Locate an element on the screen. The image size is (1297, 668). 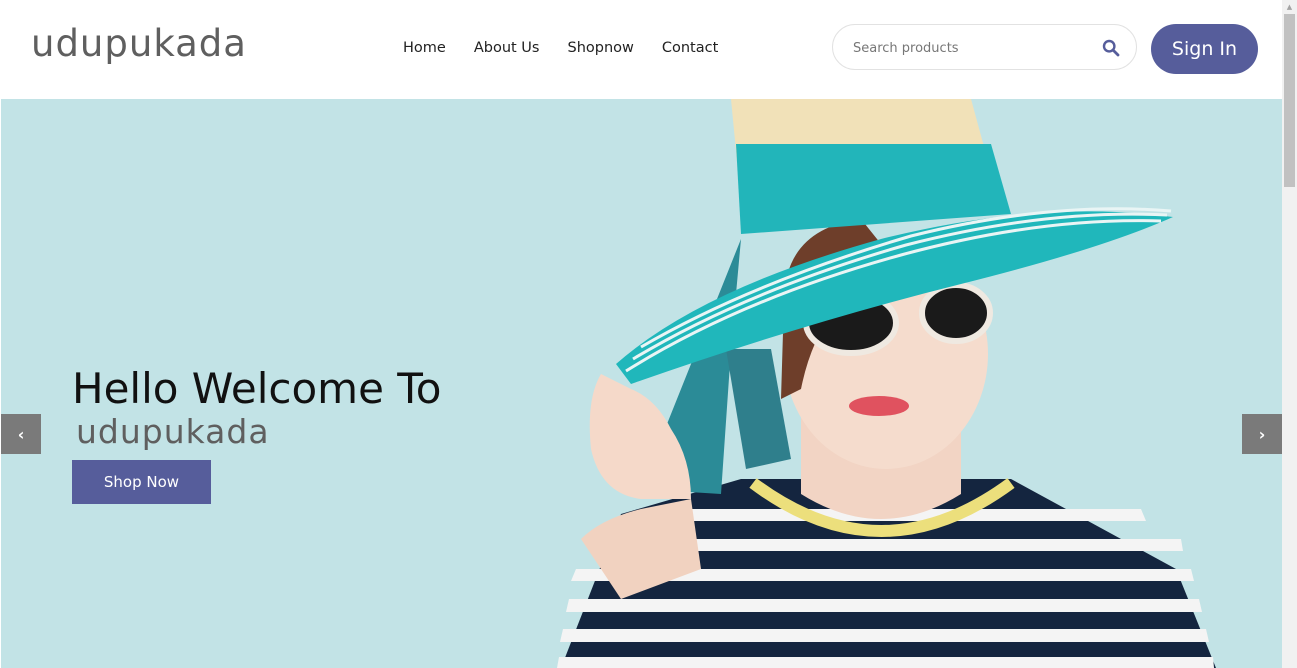
chevron-right-icon: › is located at coordinates (1262, 434).